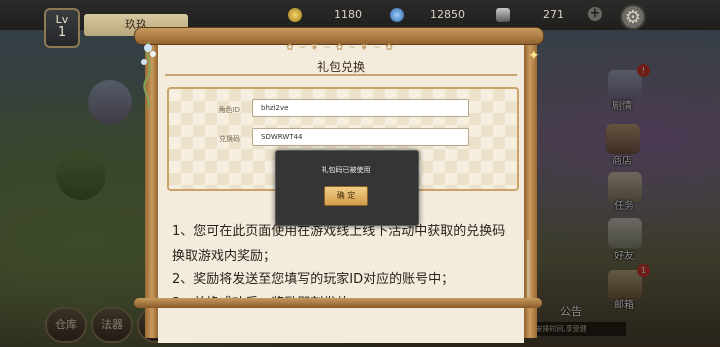  I want to click on info-line-3: 2、奖励将发送至您填写的玩家ID对应的账号中；, so click(313, 279).